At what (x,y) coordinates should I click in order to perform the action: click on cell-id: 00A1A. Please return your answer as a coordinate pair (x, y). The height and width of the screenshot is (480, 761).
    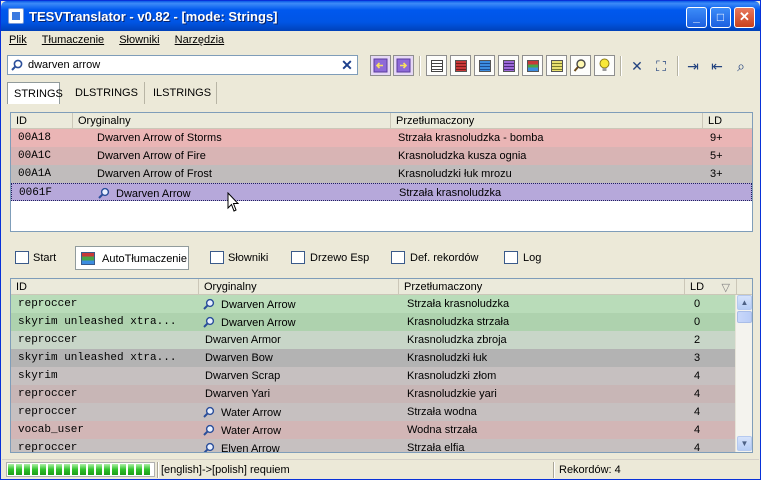
    Looking at the image, I should click on (35, 174).